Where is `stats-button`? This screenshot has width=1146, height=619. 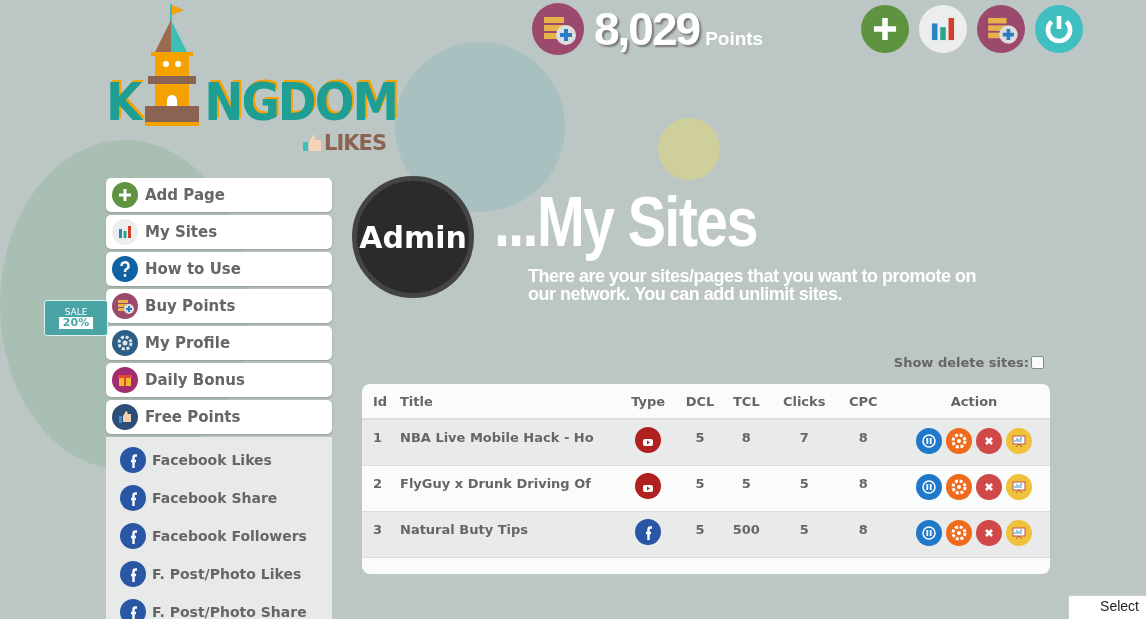 stats-button is located at coordinates (943, 29).